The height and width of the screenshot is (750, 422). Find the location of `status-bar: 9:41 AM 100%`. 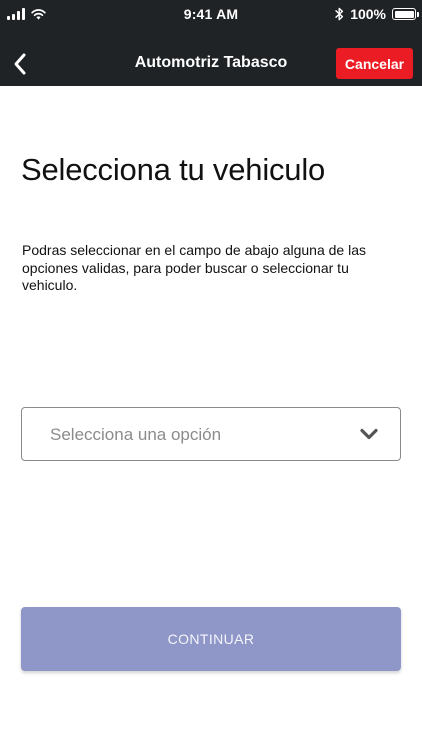

status-bar: 9:41 AM 100% is located at coordinates (211, 15).